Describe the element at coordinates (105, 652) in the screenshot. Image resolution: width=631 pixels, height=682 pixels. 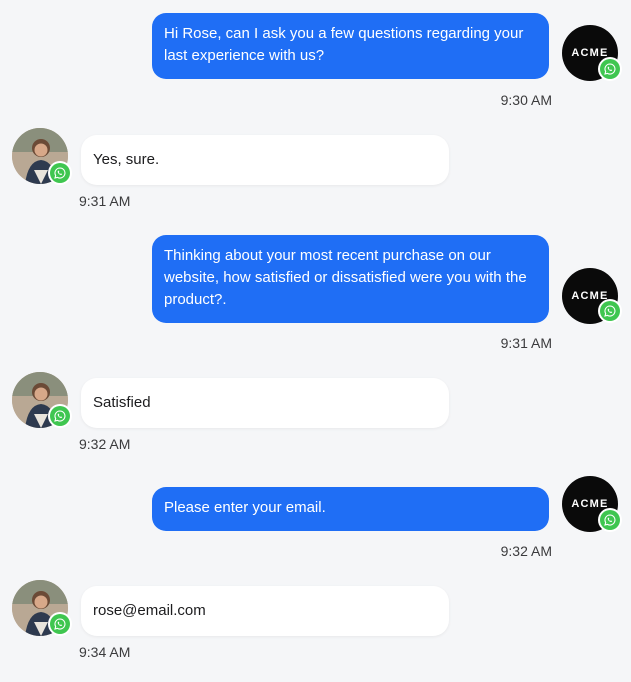
I see `message-timestamp: 9:34 AM` at that location.